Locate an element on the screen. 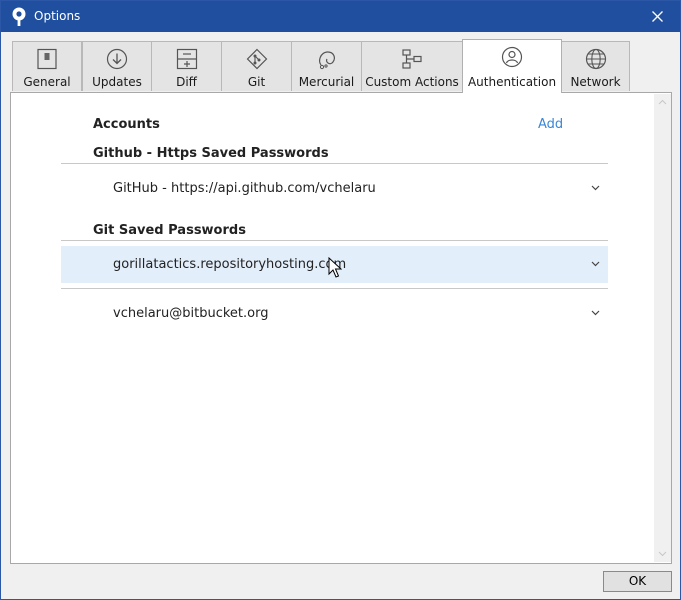 The image size is (681, 600). mouse-cursor-icon is located at coordinates (335, 267).